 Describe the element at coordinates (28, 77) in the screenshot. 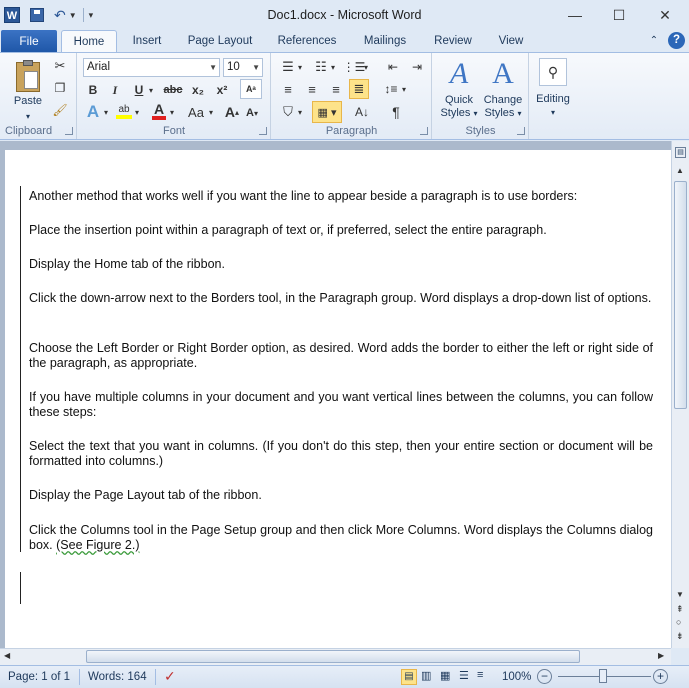

I see `paste-icon` at that location.